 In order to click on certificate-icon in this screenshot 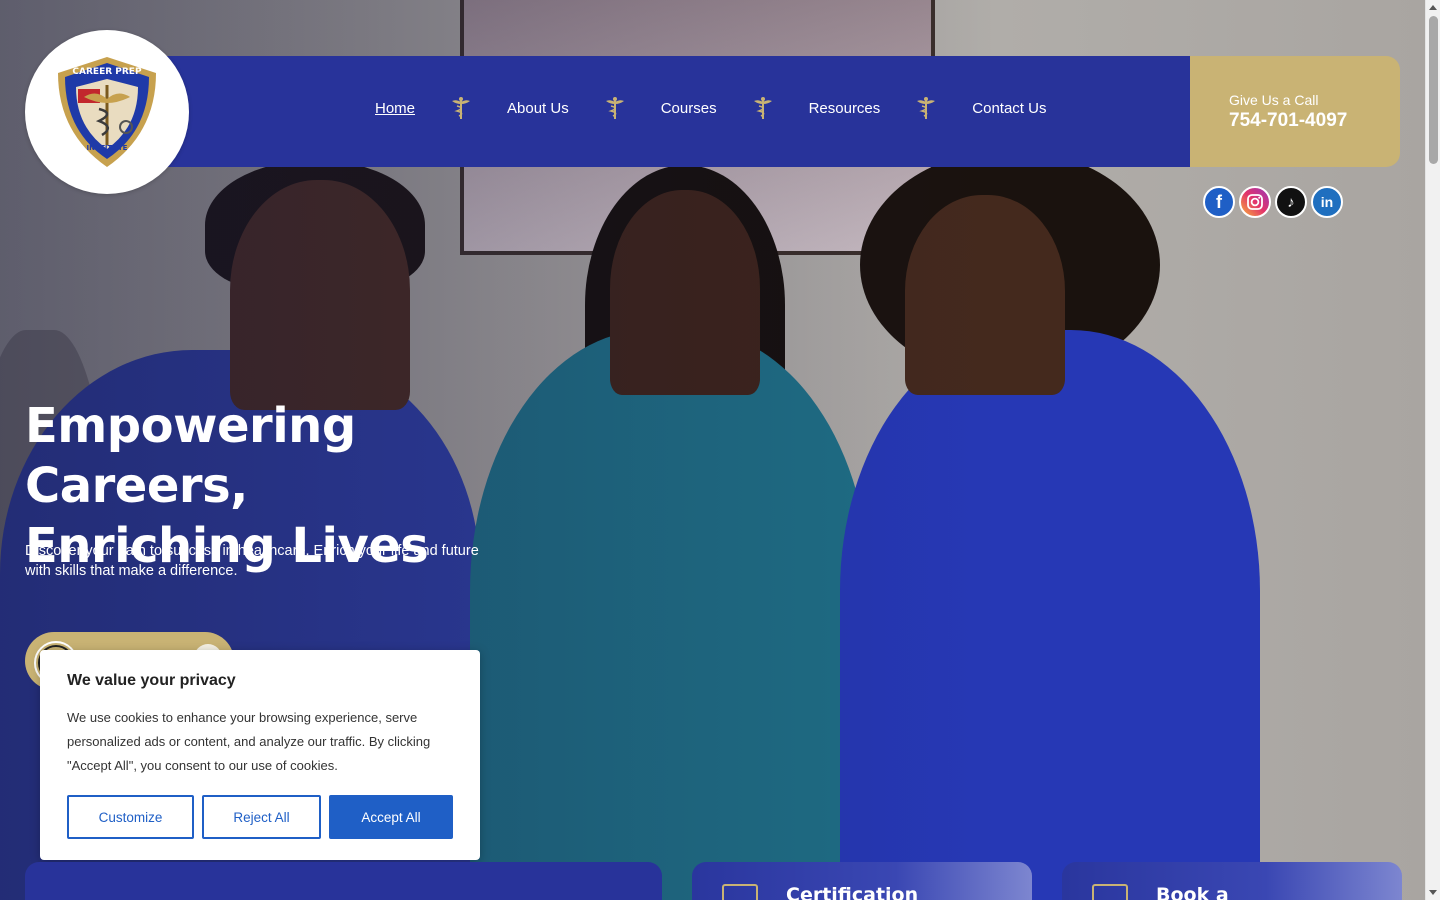, I will do `click(740, 892)`.